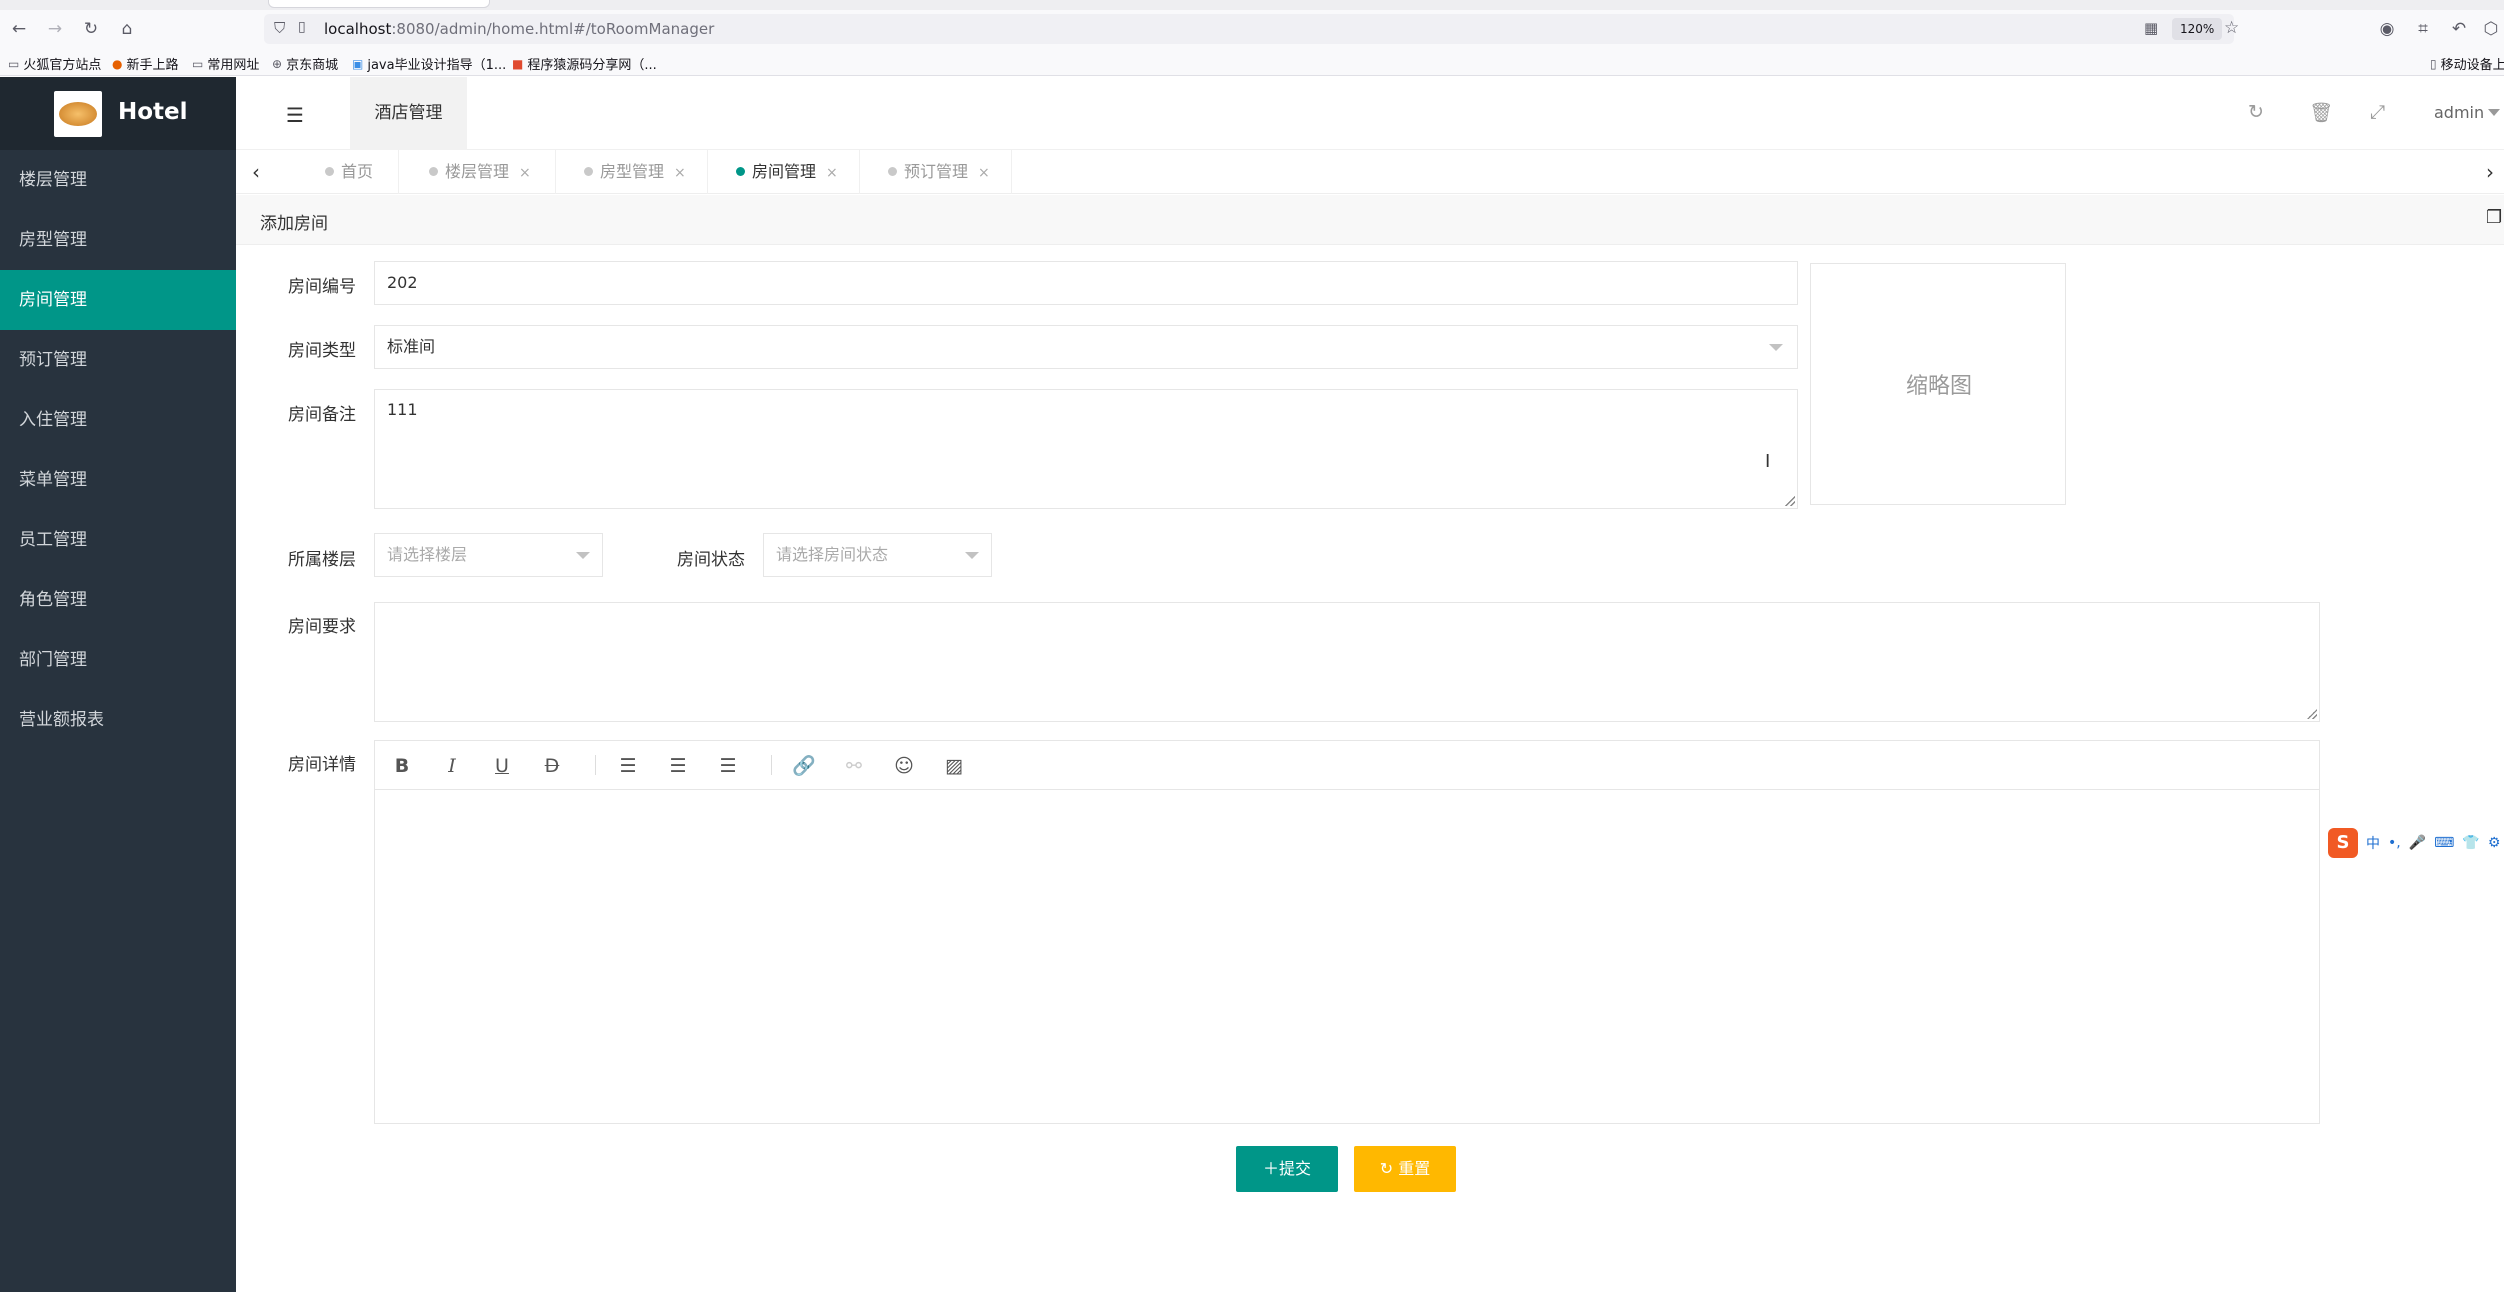  What do you see at coordinates (2444, 843) in the screenshot?
I see `keyboard-icon: ⌨` at bounding box center [2444, 843].